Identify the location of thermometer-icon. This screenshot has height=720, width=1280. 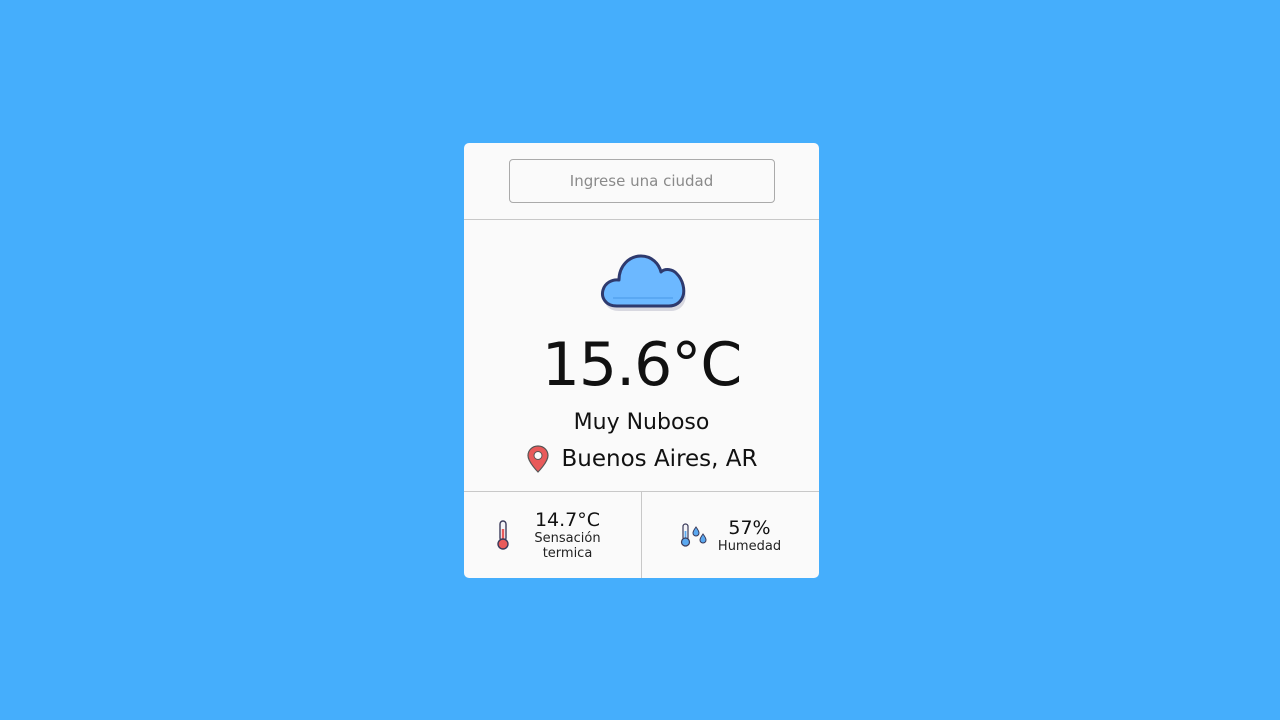
(502, 535).